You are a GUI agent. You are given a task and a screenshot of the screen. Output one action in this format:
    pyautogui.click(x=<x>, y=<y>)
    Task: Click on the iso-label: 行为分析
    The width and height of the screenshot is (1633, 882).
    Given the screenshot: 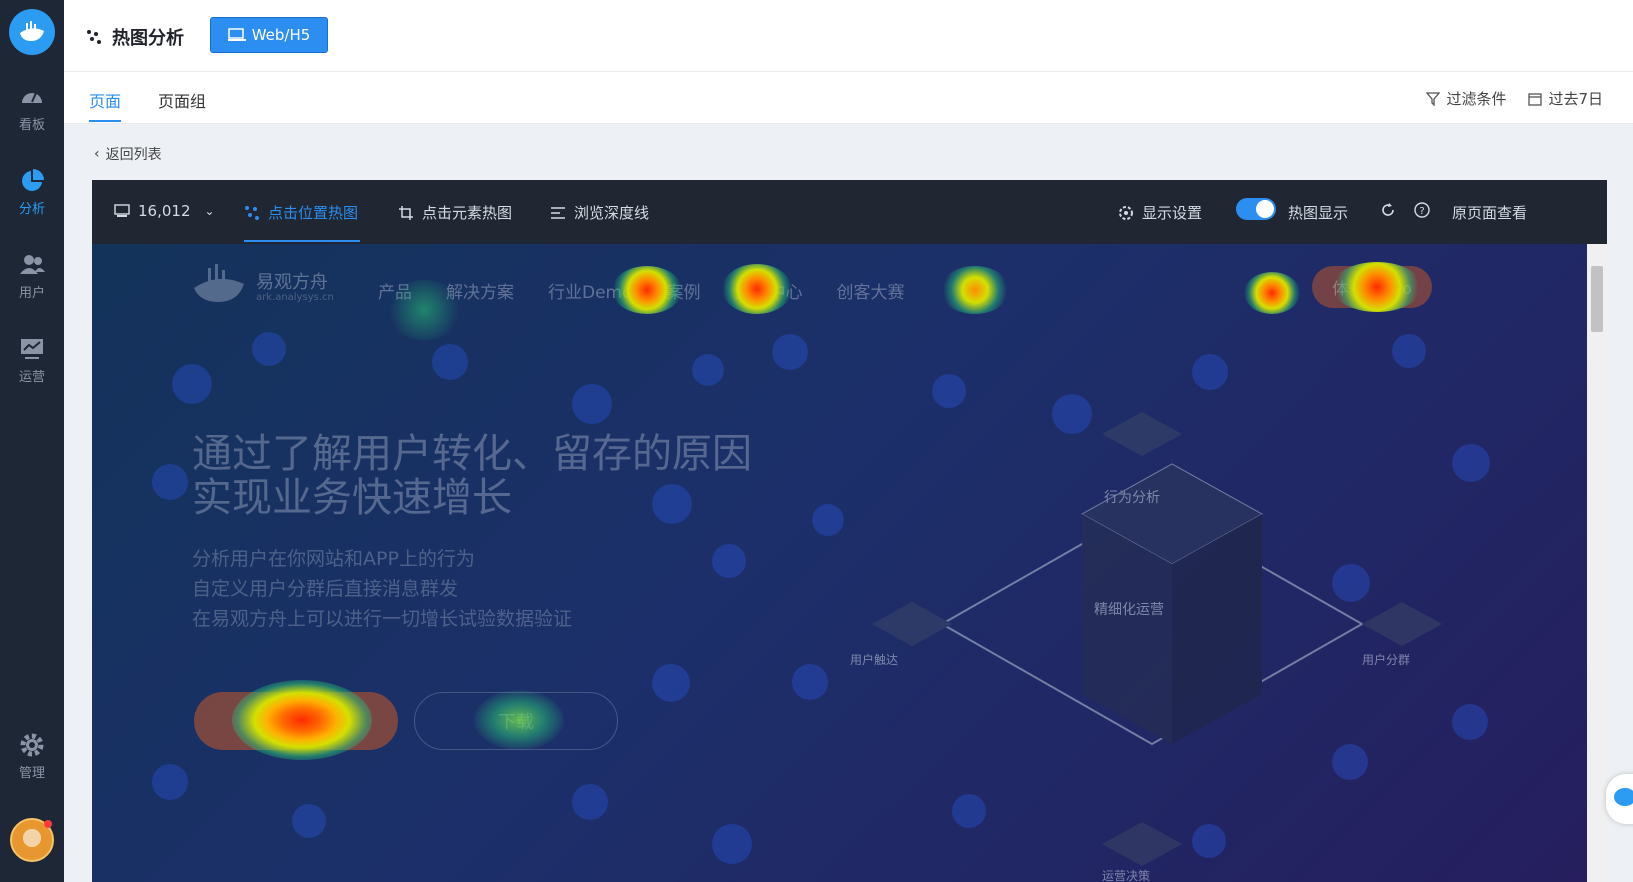 What is the action you would take?
    pyautogui.click(x=1132, y=498)
    